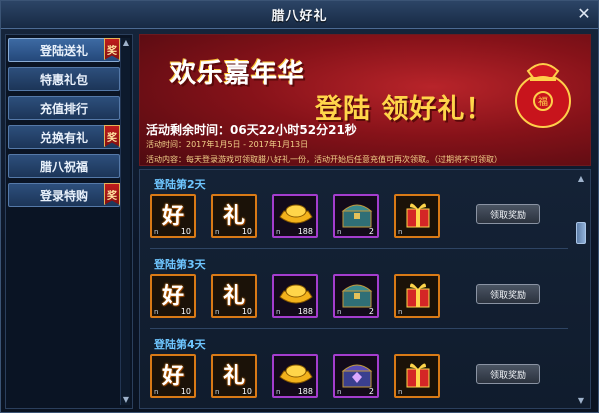  I want to click on day-label: 登陆第4天, so click(180, 344).